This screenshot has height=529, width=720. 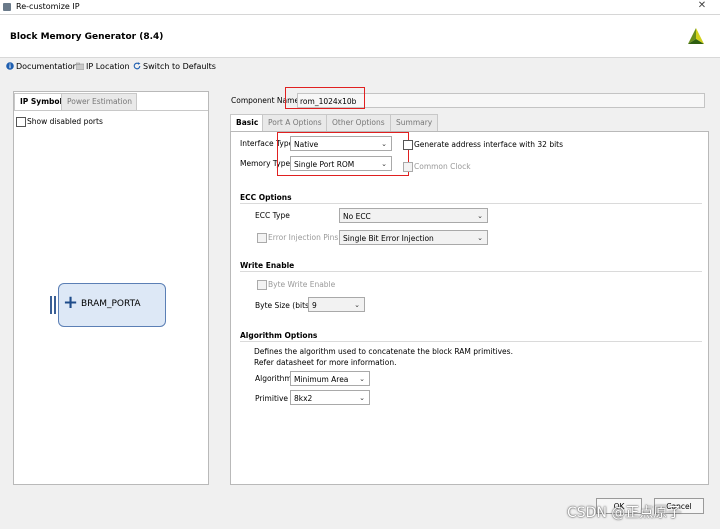 I want to click on dialog-header: Block Memory Generator (8.4), so click(x=360, y=36).